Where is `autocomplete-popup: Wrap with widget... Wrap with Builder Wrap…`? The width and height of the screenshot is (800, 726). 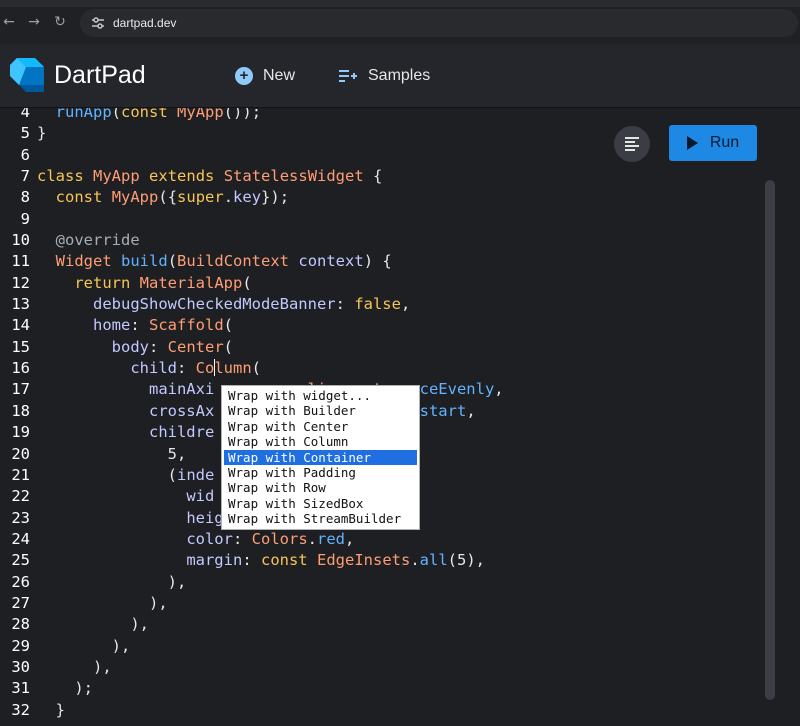 autocomplete-popup: Wrap with widget... Wrap with Builder Wrap… is located at coordinates (320, 457).